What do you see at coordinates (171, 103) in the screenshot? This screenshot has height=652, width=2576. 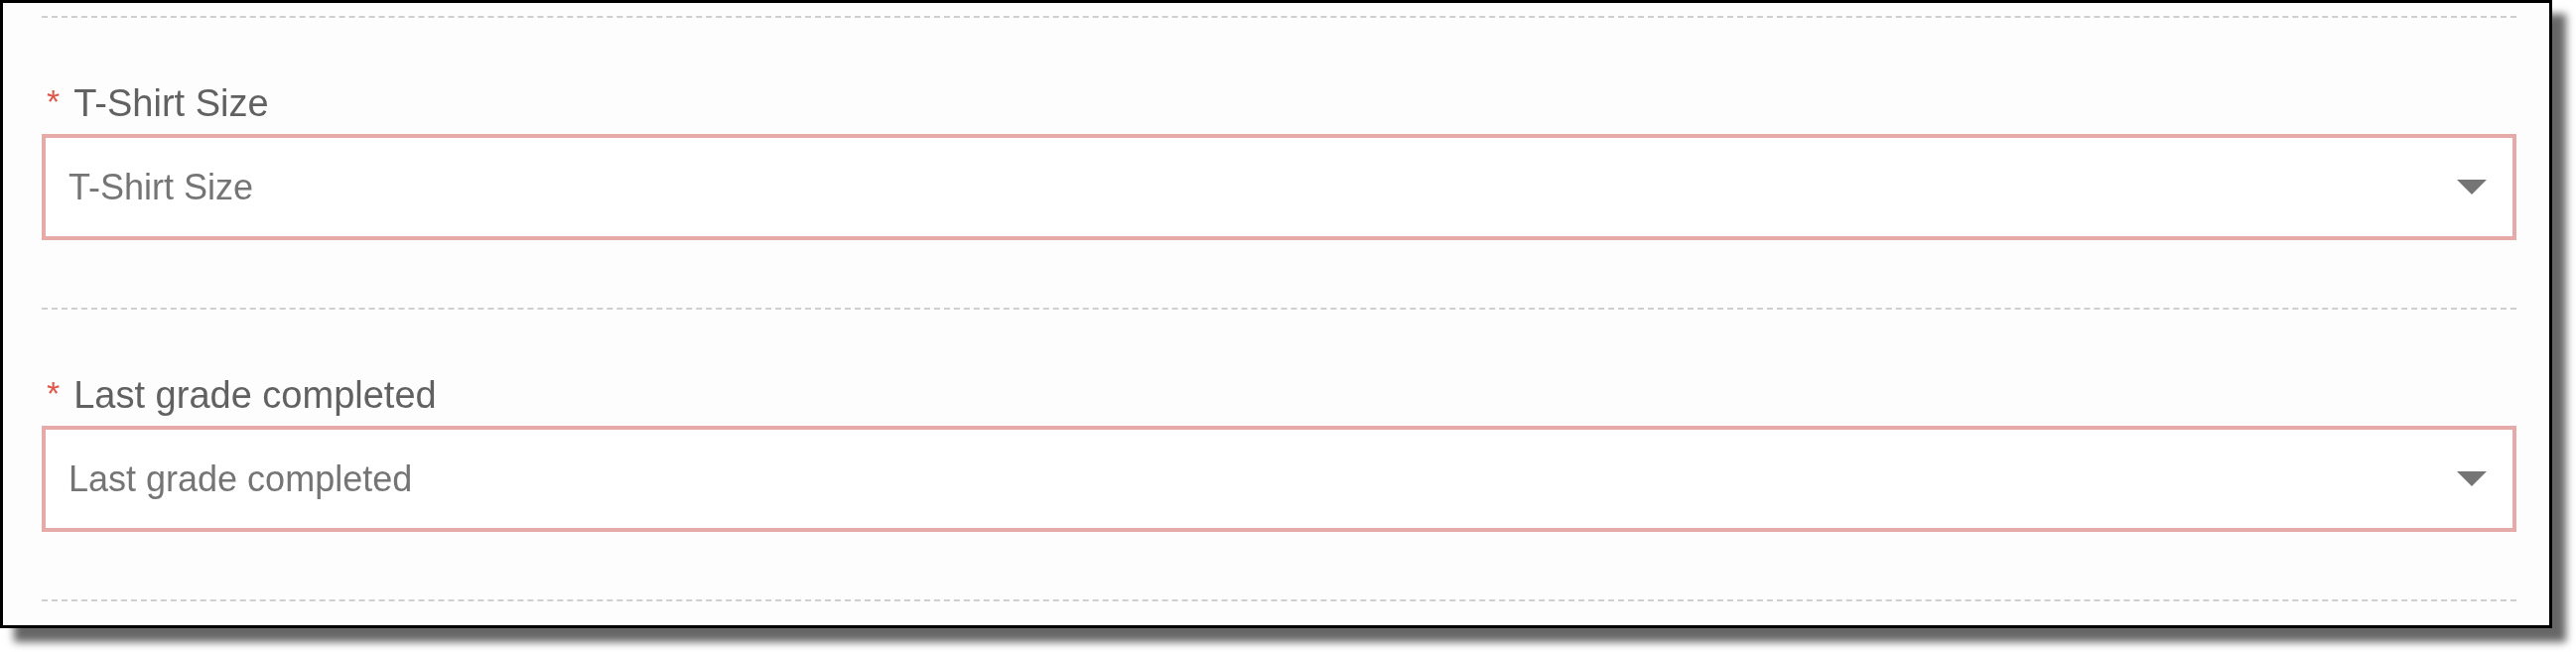 I see `field-label: T-Shirt Size` at bounding box center [171, 103].